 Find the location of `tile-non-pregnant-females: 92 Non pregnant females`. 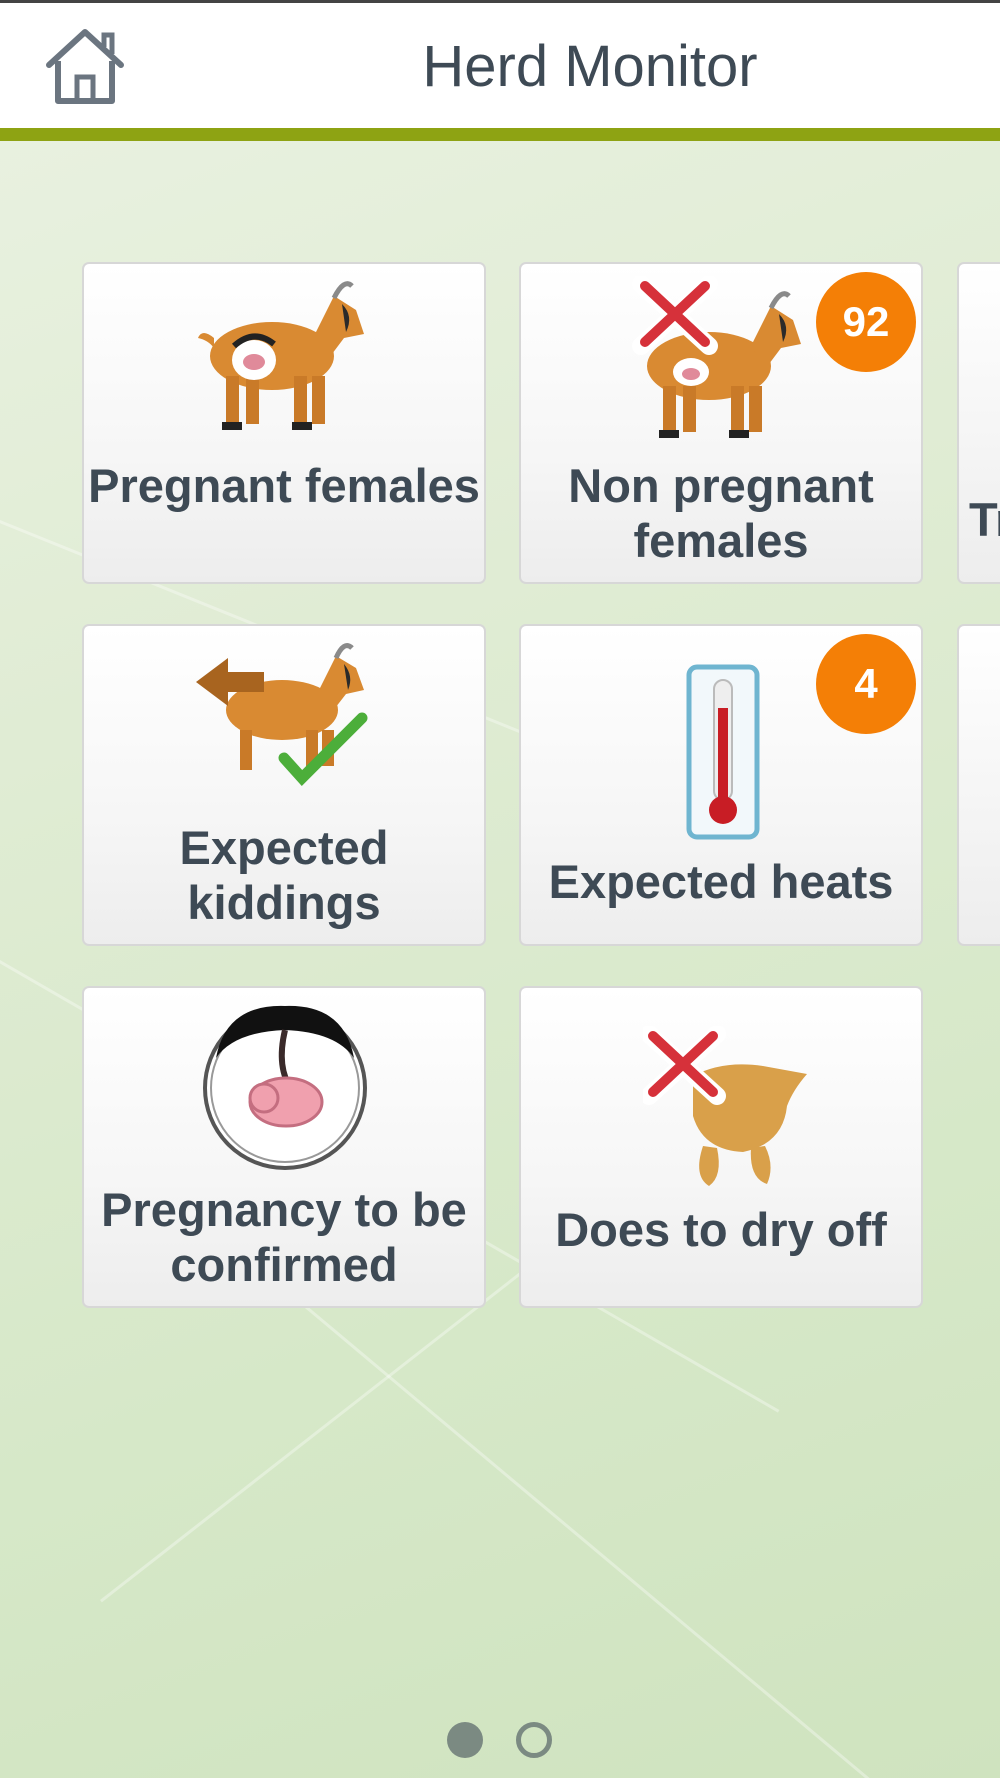

tile-non-pregnant-females: 92 Non pregnant females is located at coordinates (721, 423).